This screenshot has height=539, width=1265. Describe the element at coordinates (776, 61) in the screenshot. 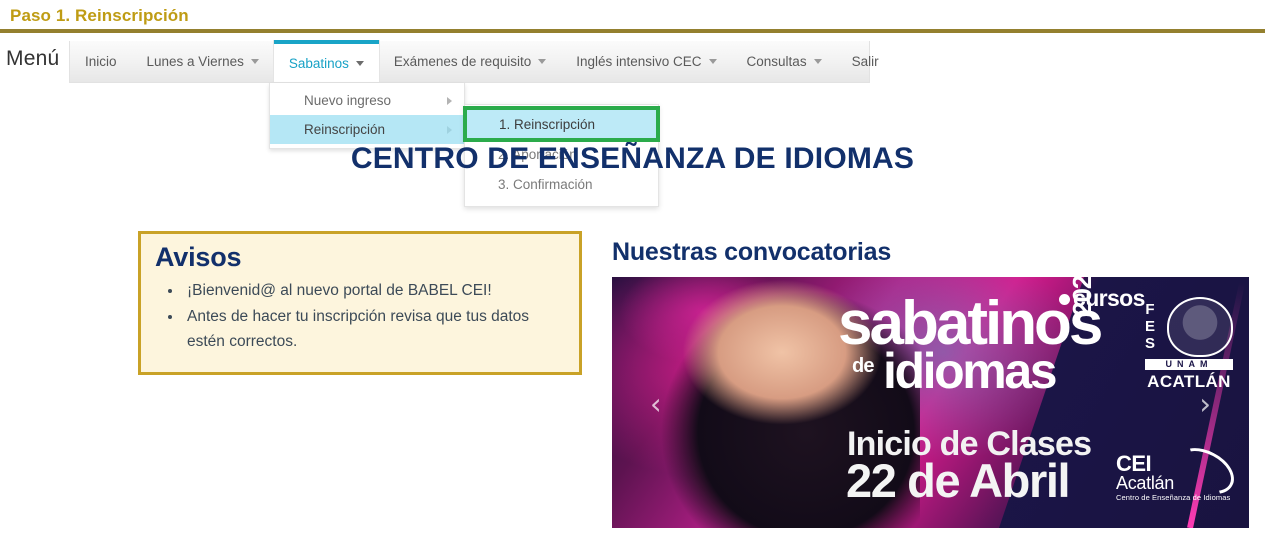

I see `nav-item-label: Consultas` at that location.